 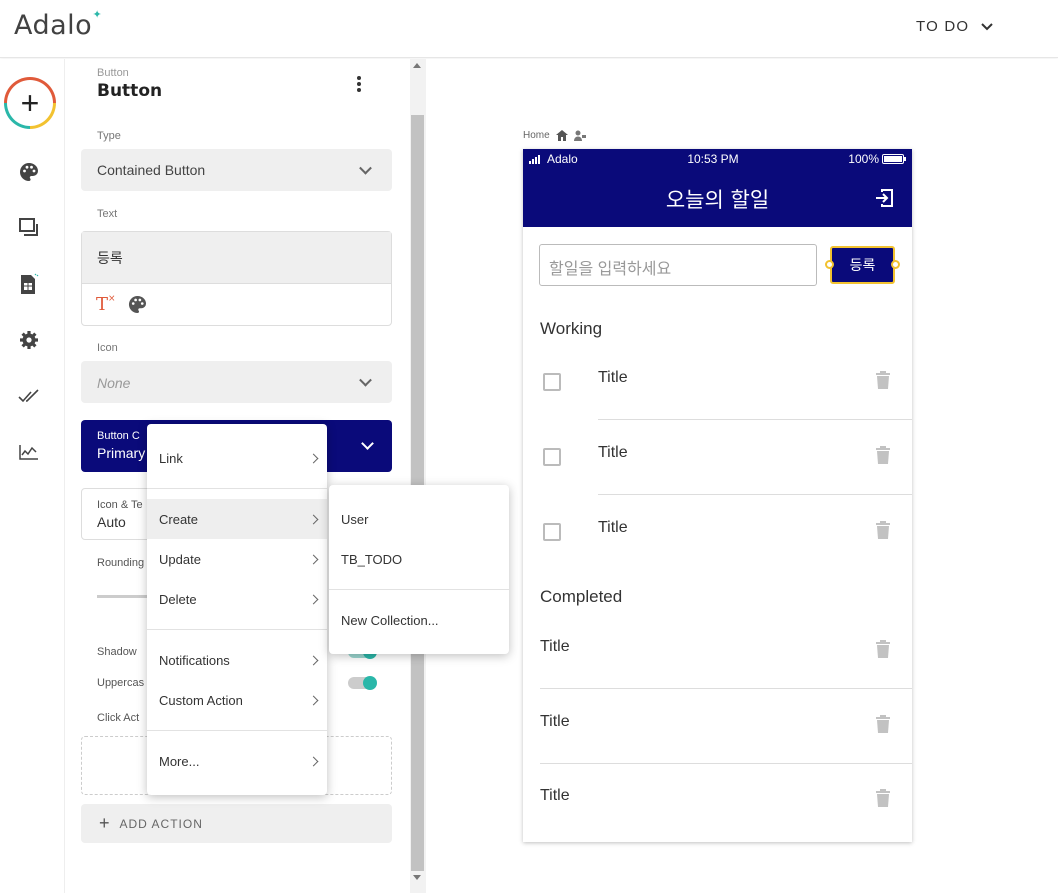 I want to click on add-action-label: ADD ACTION, so click(x=161, y=823).